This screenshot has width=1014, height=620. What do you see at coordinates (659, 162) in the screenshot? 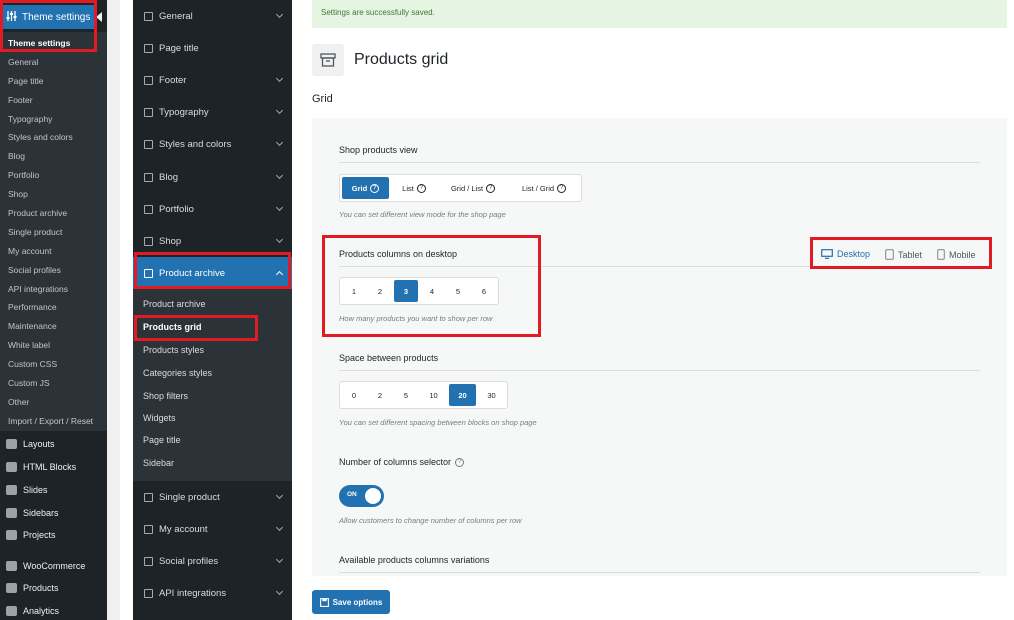
I see `divider` at bounding box center [659, 162].